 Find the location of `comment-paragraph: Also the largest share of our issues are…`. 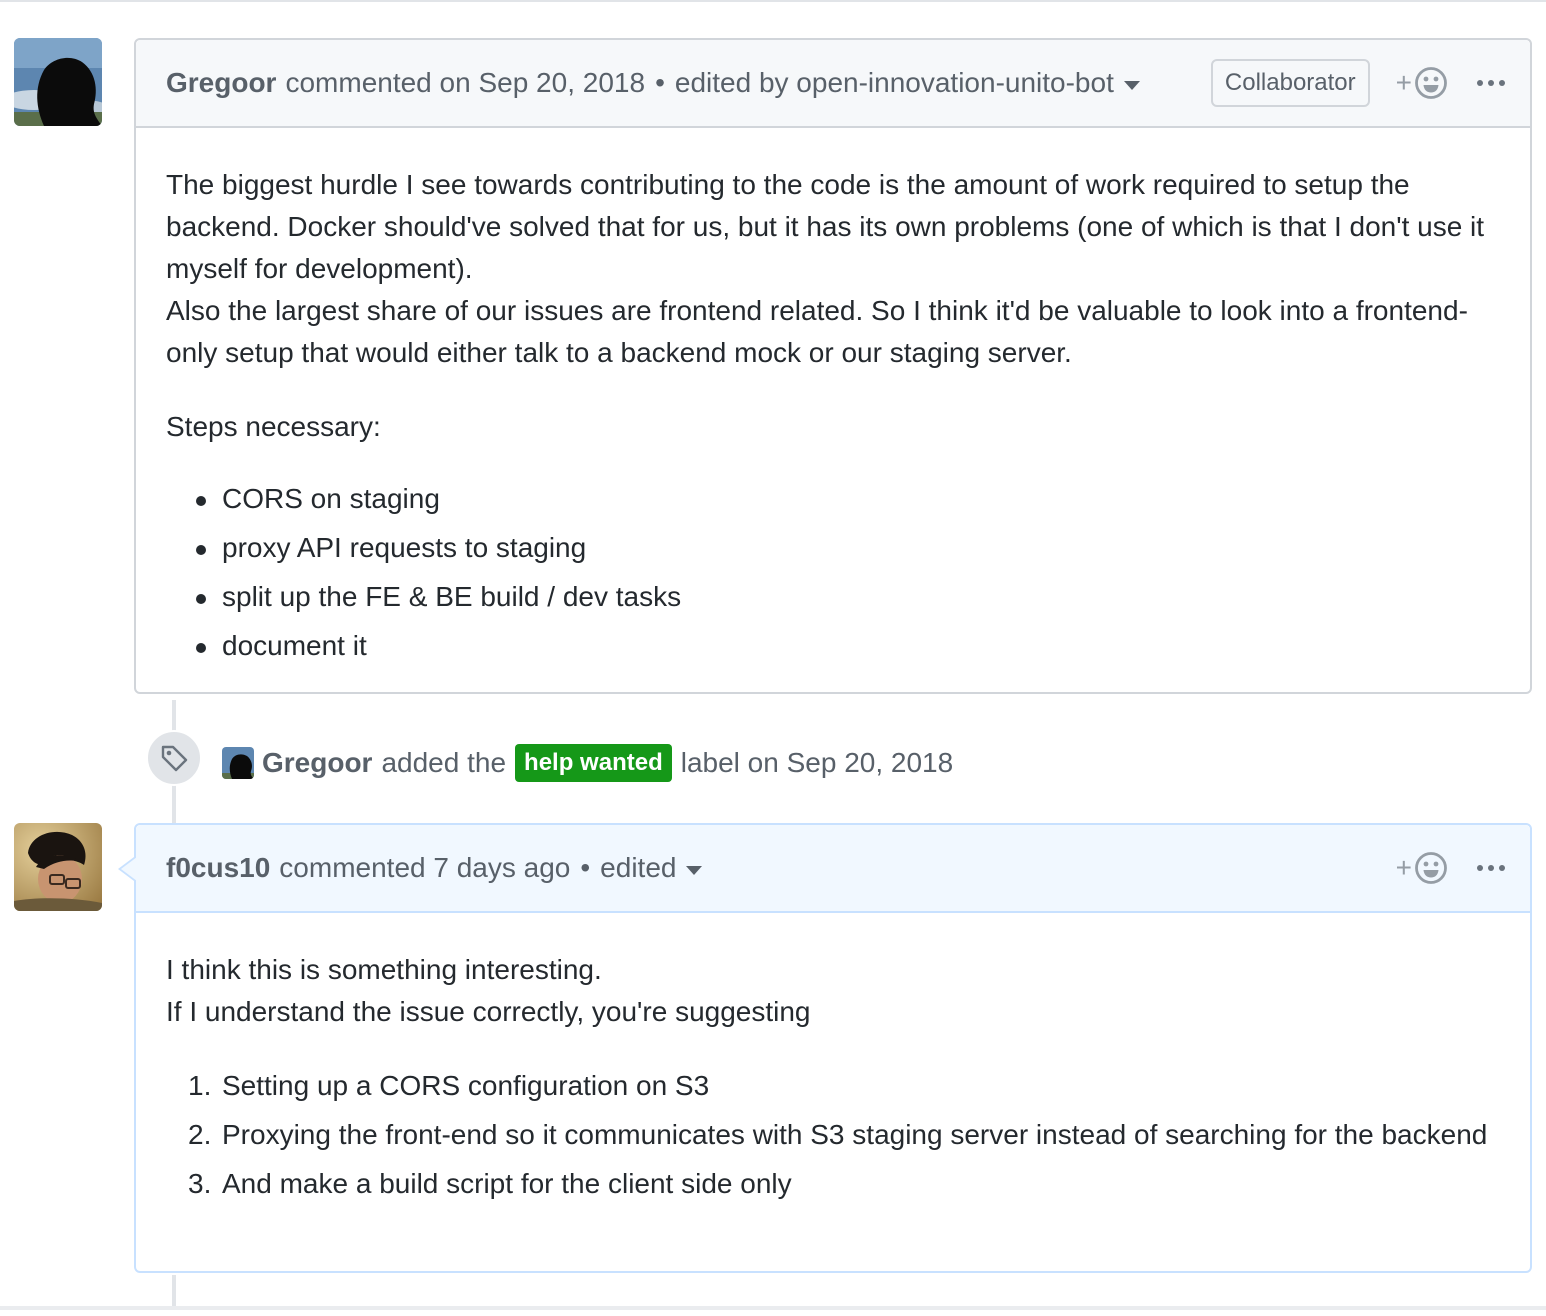

comment-paragraph: Also the largest share of our issues are… is located at coordinates (817, 331).